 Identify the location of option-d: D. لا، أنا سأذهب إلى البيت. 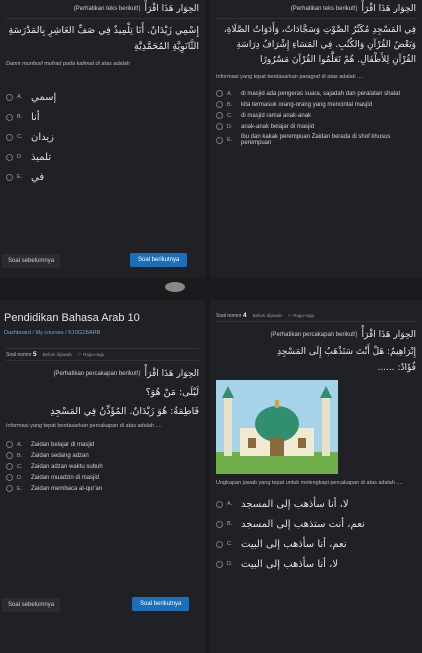
(316, 564).